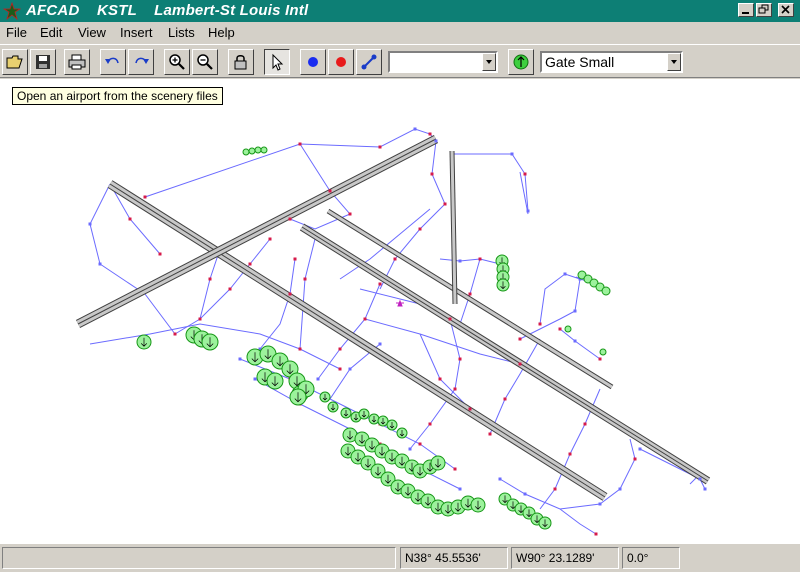 The width and height of the screenshot is (800, 572). What do you see at coordinates (16, 32) in the screenshot?
I see `menu-file: File` at bounding box center [16, 32].